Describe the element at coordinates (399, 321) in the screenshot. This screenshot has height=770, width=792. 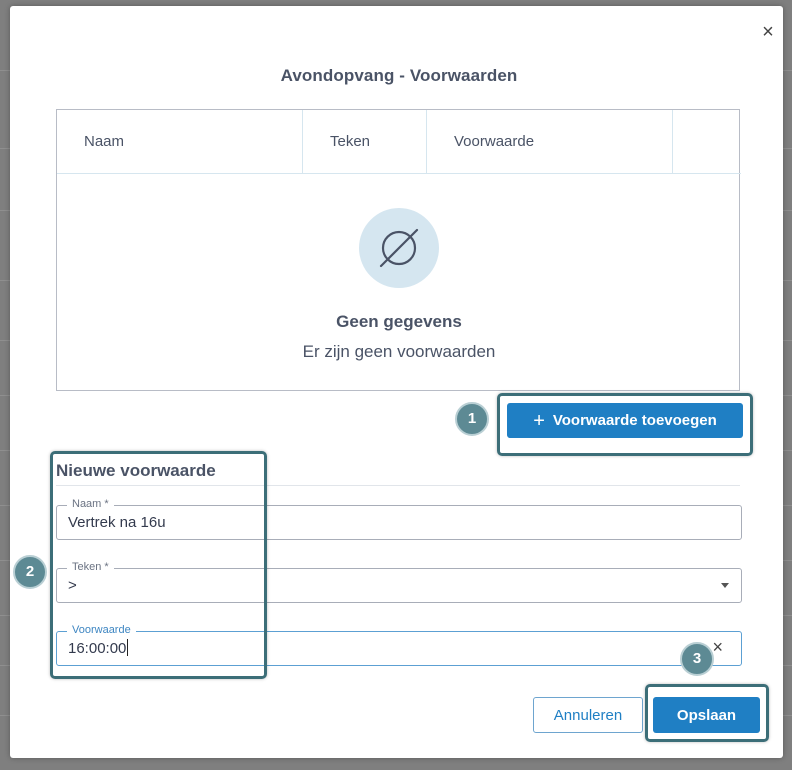
I see `empty-state-title: Geen gegevens` at that location.